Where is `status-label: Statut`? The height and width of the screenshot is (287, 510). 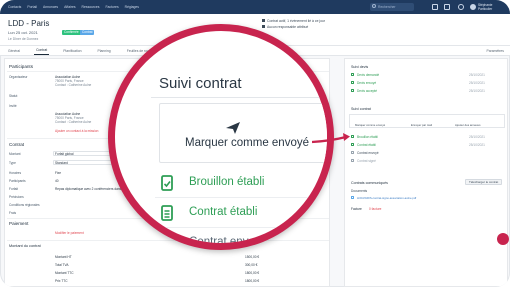 status-label: Statut is located at coordinates (13, 96).